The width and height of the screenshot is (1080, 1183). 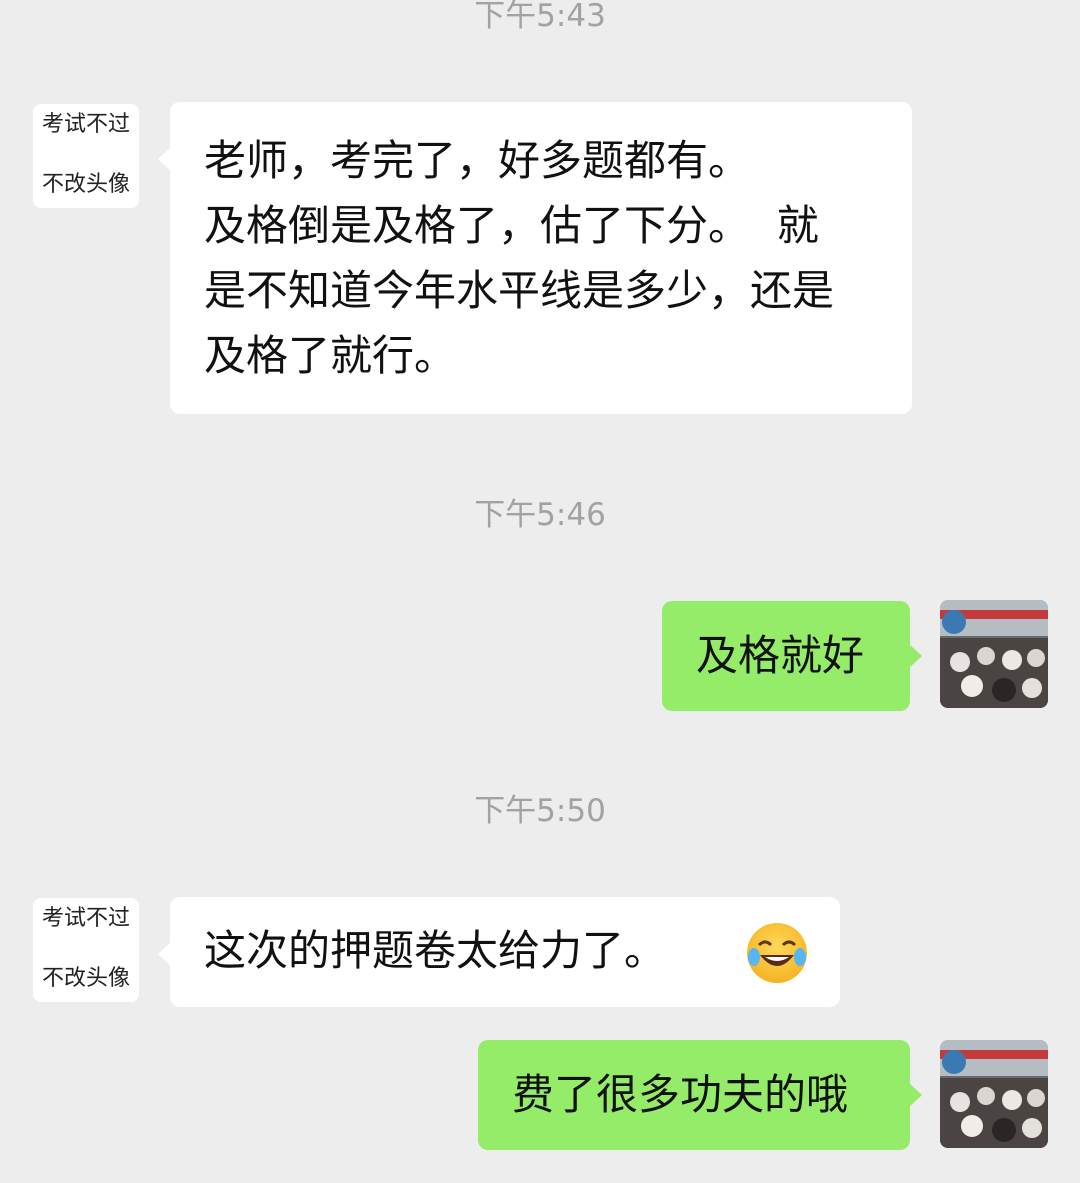 I want to click on message-text: 这次的押题卷太给力了。, so click(x=435, y=950).